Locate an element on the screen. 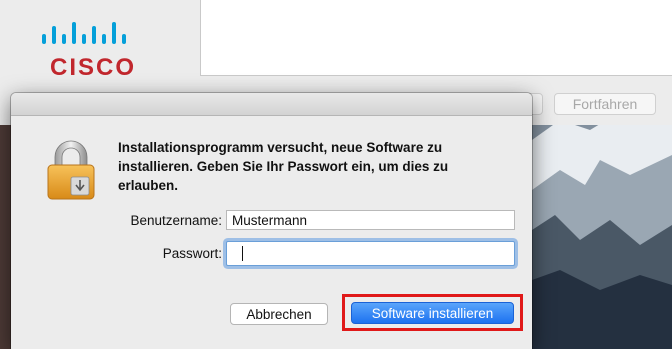 Image resolution: width=672 pixels, height=349 pixels. username-label: Benutzername: is located at coordinates (176, 220).